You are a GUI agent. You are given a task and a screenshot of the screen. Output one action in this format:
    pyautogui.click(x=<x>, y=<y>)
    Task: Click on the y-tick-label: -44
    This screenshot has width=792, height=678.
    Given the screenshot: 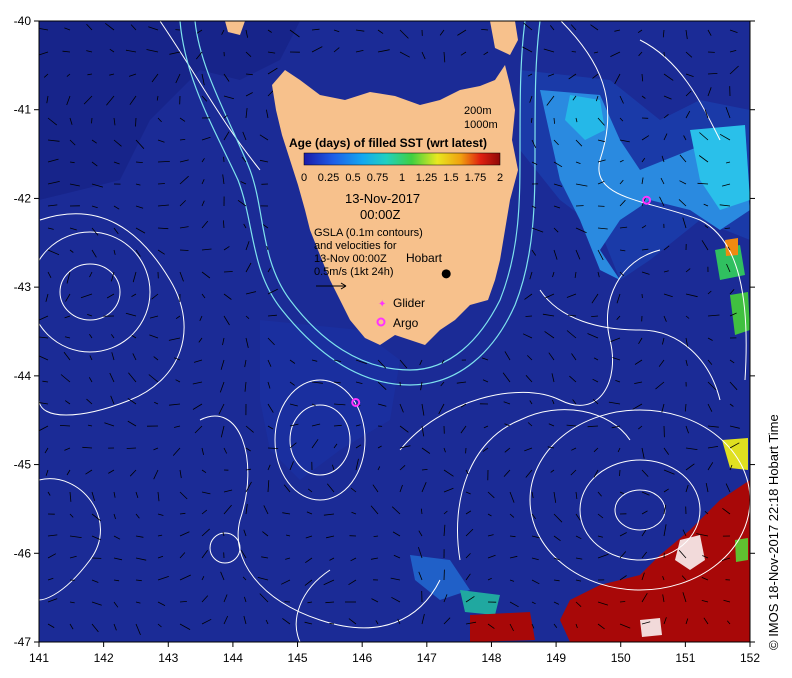 What is the action you would take?
    pyautogui.click(x=23, y=376)
    